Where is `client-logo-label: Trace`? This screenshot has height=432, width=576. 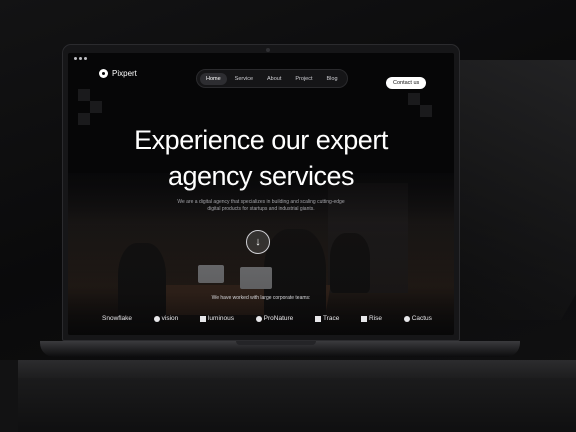
client-logo-label: Trace is located at coordinates (331, 318).